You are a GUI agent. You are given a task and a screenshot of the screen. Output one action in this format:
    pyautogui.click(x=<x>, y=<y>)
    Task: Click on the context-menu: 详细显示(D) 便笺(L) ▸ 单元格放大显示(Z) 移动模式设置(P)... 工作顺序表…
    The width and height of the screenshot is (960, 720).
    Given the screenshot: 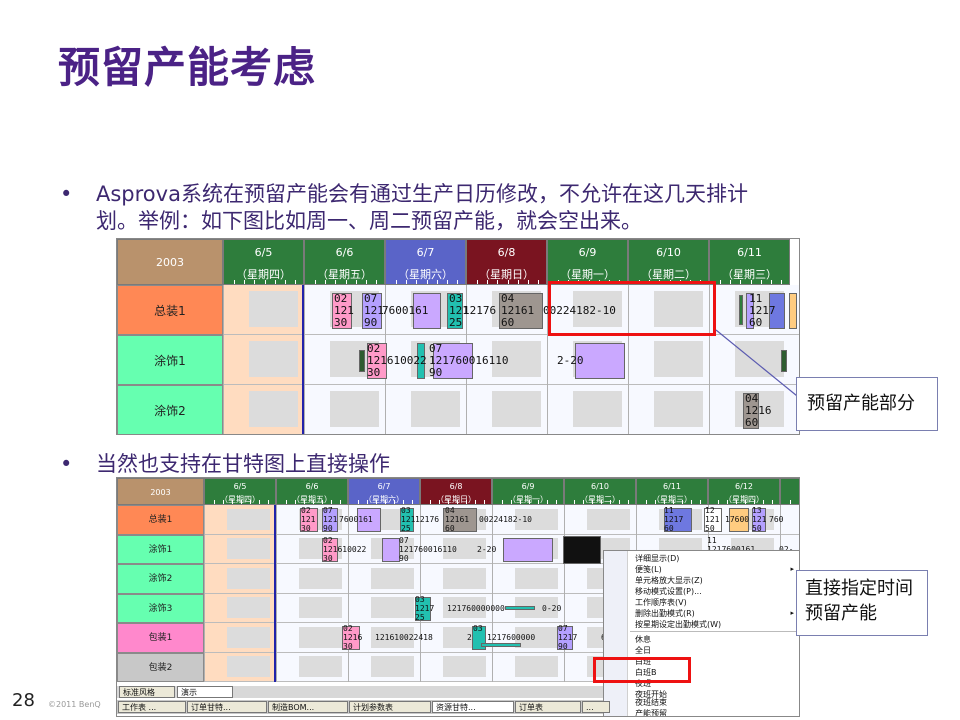 What is the action you would take?
    pyautogui.click(x=701, y=633)
    